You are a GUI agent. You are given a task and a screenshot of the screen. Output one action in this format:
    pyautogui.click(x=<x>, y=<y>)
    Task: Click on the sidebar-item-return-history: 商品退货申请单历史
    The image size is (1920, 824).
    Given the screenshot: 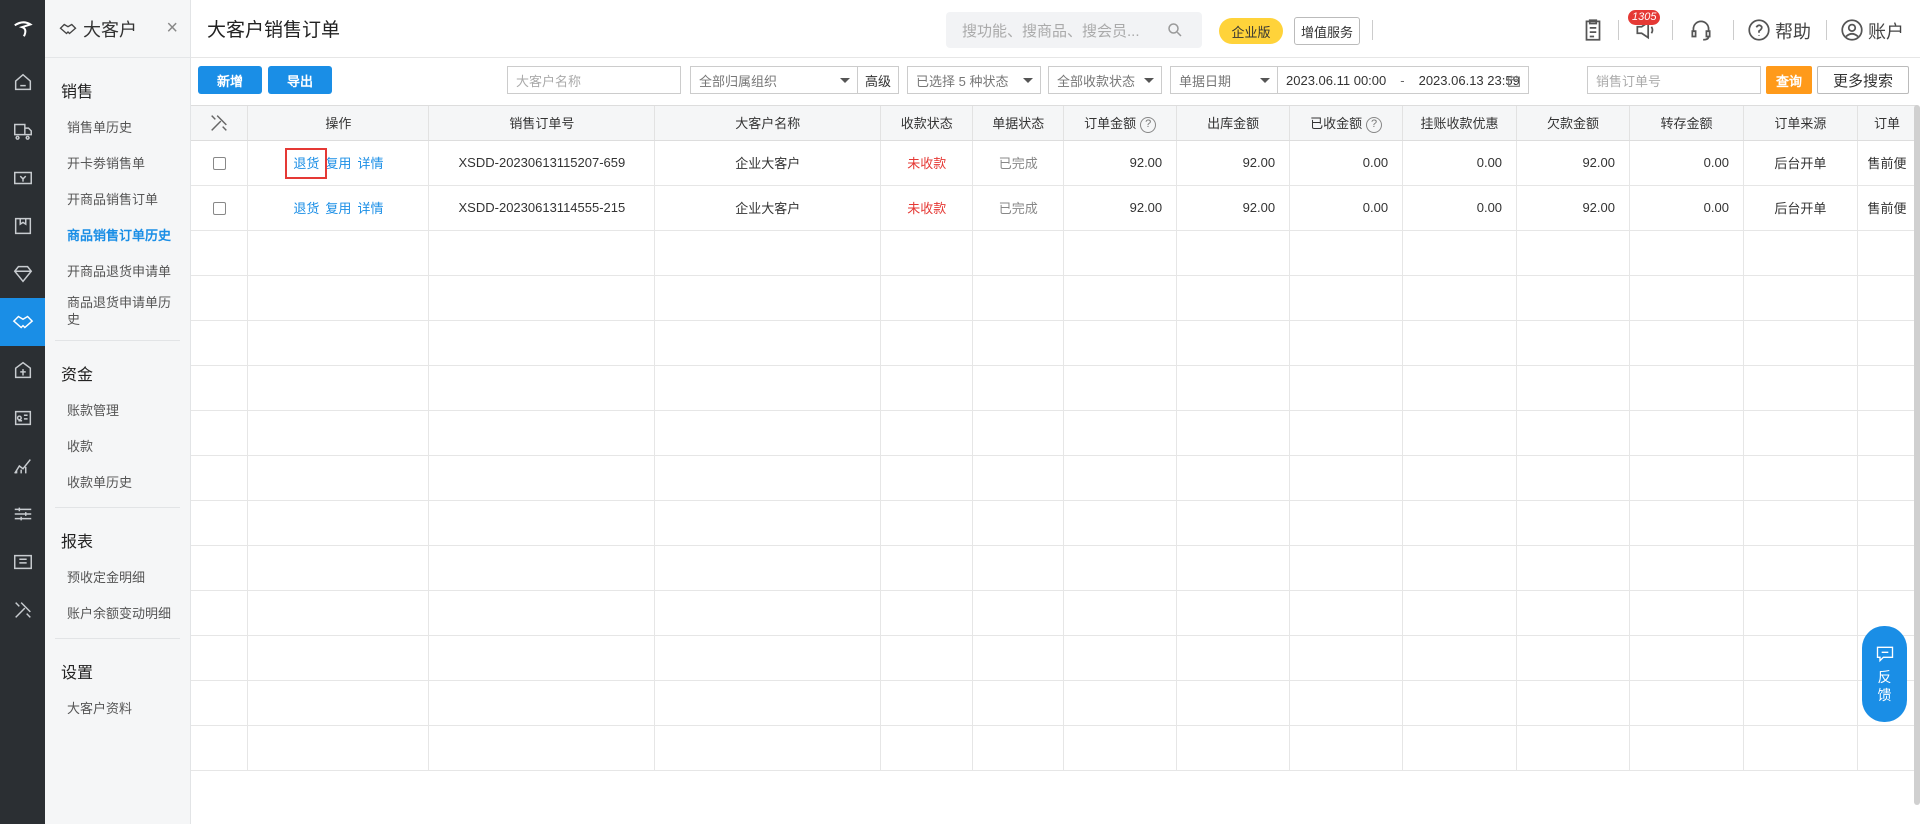 What is the action you would take?
    pyautogui.click(x=117, y=312)
    